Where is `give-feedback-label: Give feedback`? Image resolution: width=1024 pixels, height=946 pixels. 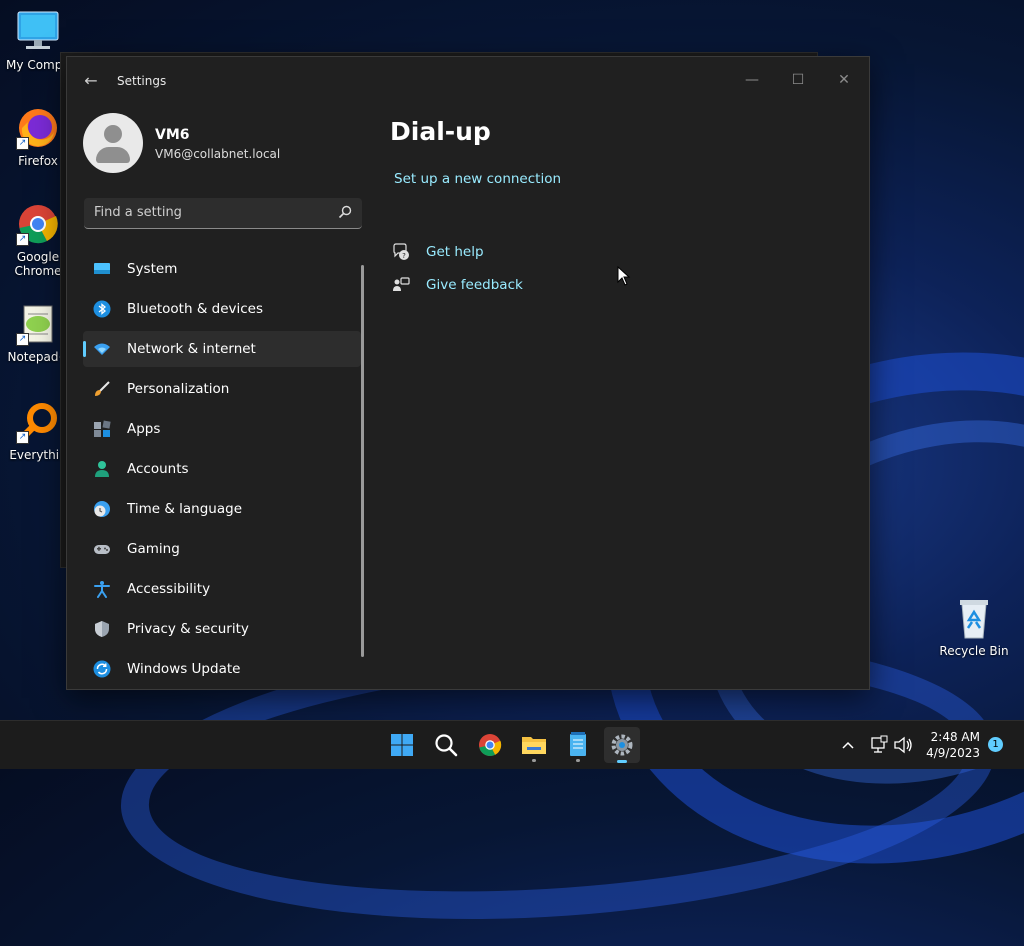
give-feedback-label: Give feedback is located at coordinates (474, 285).